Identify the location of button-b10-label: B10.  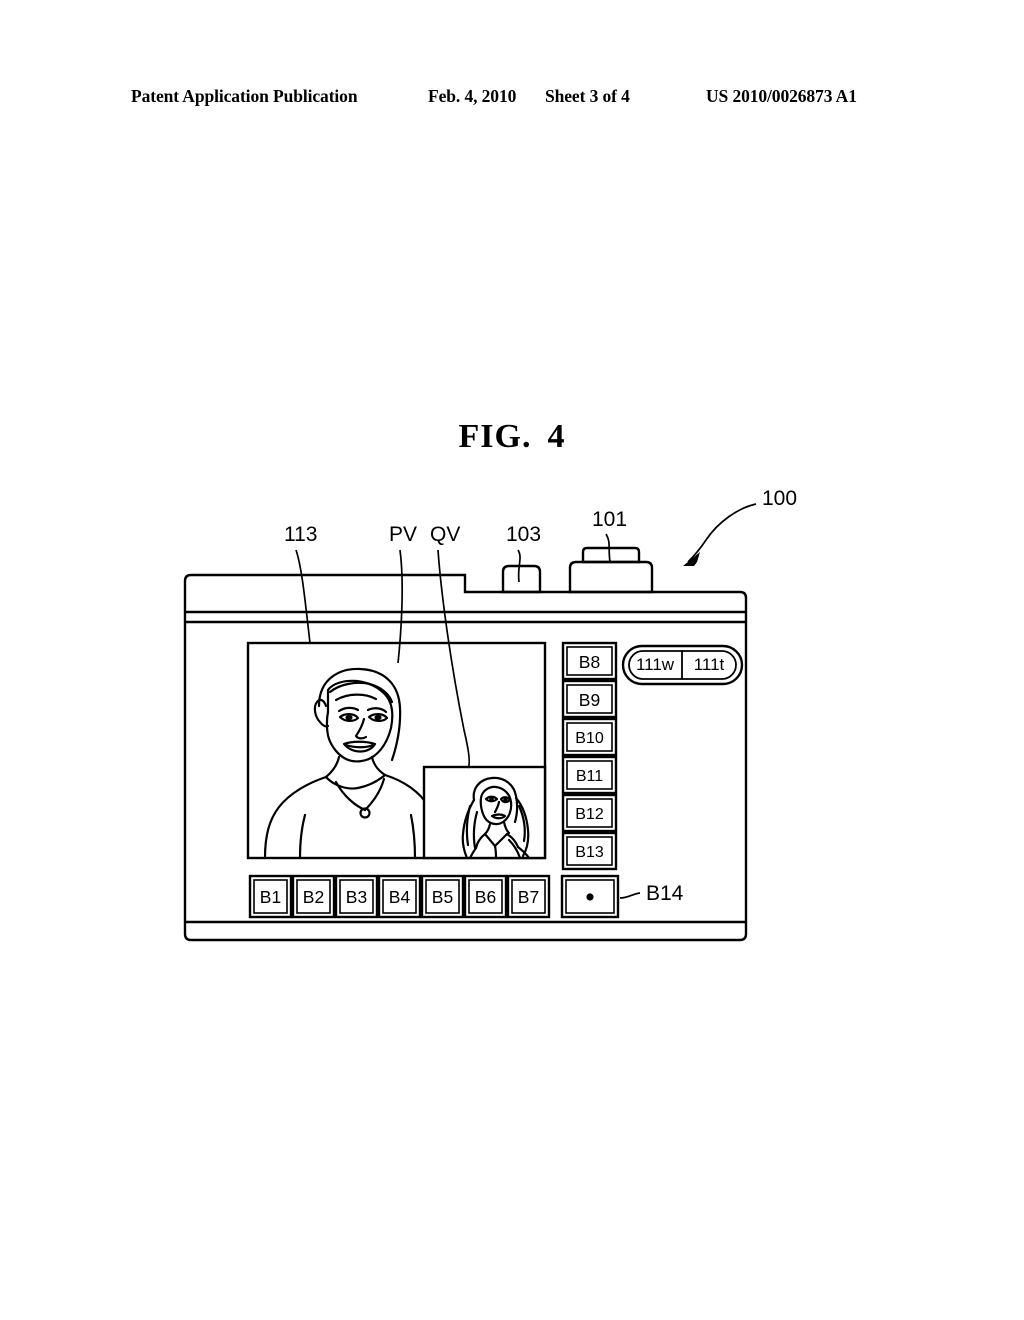
(589, 738).